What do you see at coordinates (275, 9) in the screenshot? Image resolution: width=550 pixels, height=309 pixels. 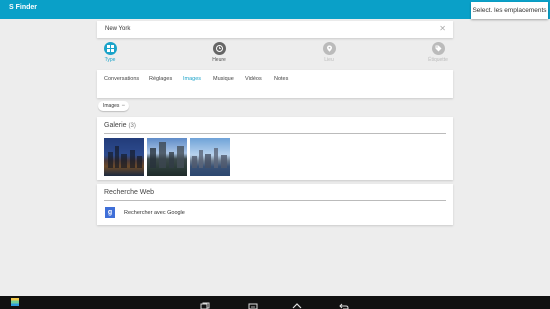 I see `app-bar: S Finder` at bounding box center [275, 9].